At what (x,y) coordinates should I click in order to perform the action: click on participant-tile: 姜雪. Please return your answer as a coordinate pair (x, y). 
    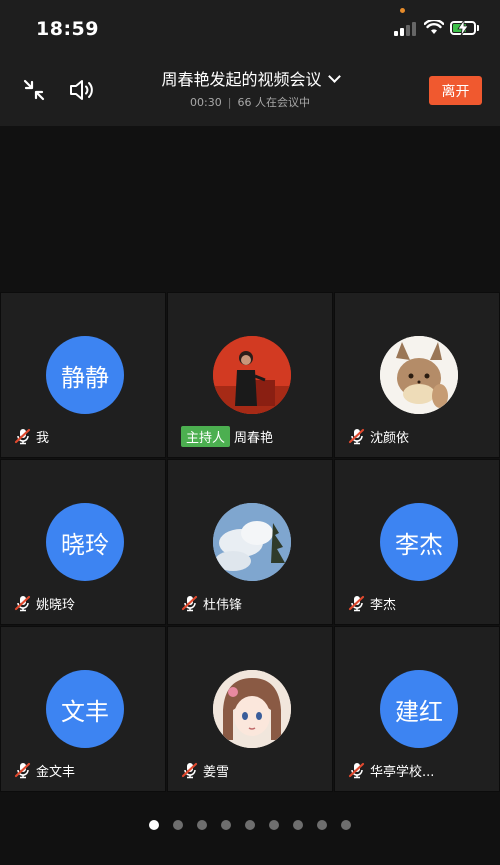
    Looking at the image, I should click on (250, 709).